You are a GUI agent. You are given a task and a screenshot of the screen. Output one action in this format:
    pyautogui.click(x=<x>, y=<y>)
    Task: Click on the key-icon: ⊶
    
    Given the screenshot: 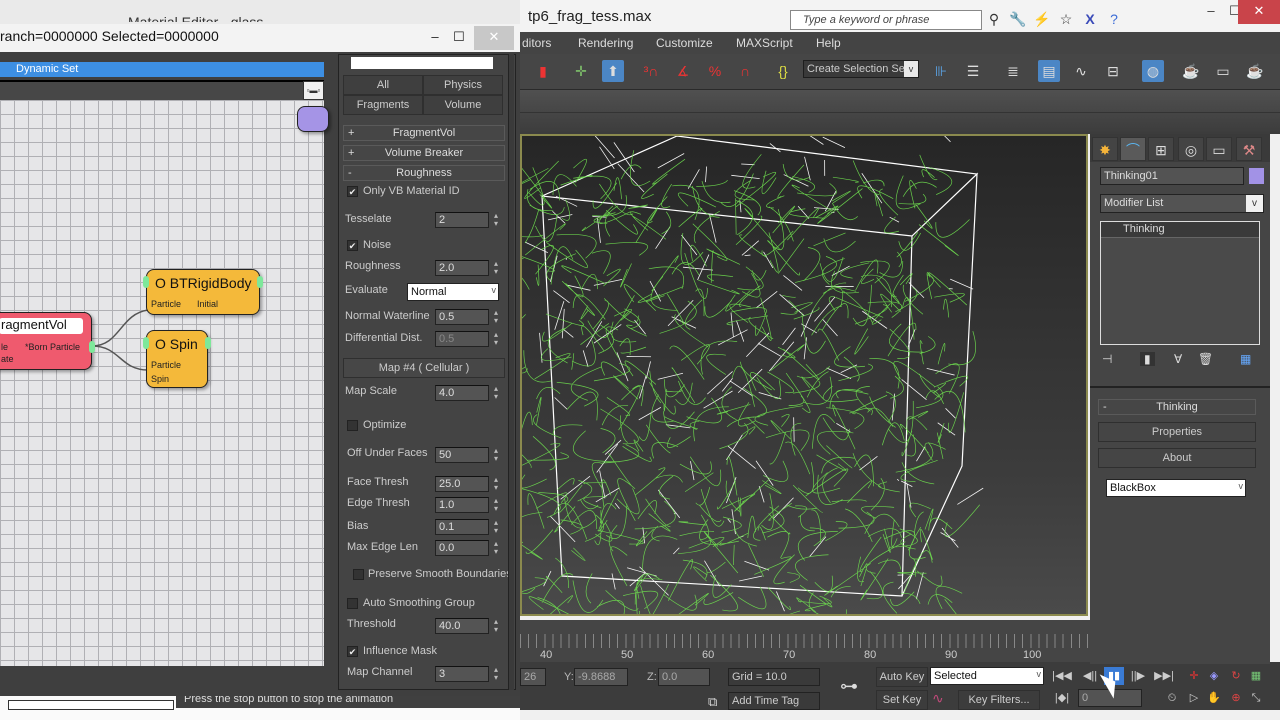 What is the action you would take?
    pyautogui.click(x=849, y=686)
    